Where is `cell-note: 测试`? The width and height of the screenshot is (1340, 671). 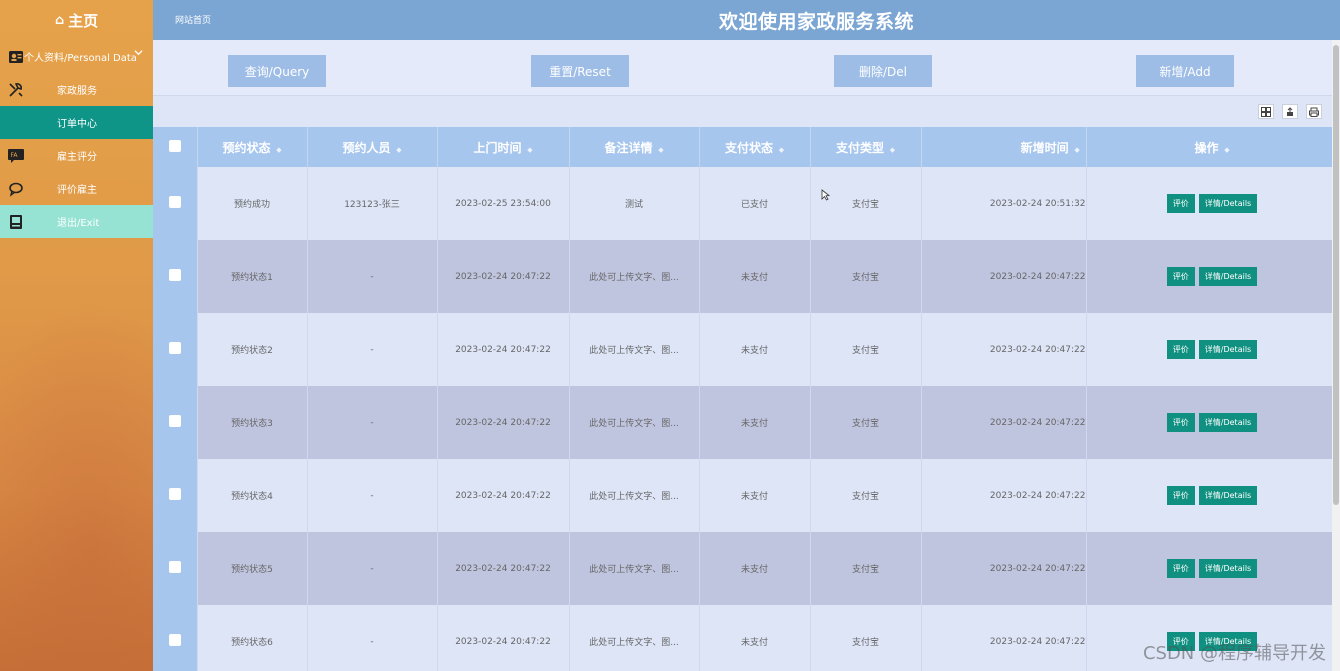
cell-note: 测试 is located at coordinates (634, 203).